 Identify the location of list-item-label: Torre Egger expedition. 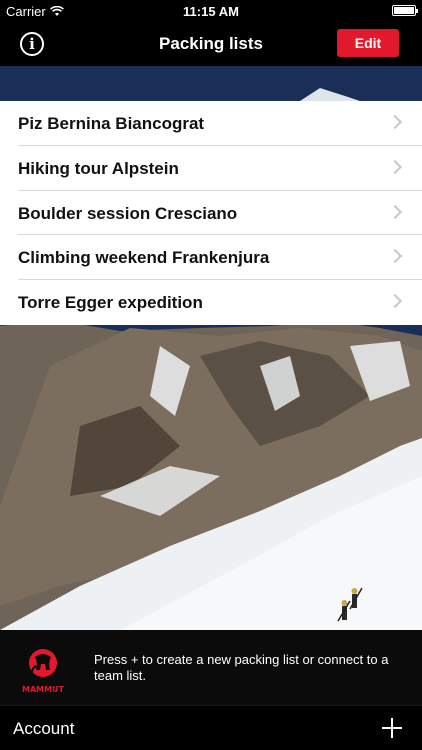
(110, 303).